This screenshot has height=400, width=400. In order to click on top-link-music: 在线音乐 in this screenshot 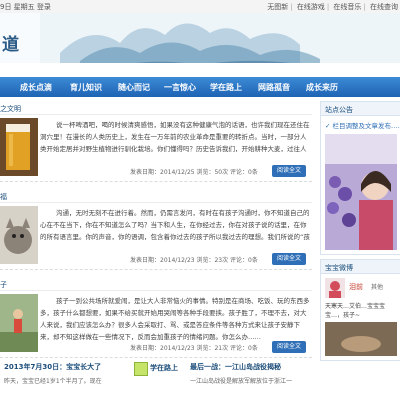, I will do `click(347, 7)`.